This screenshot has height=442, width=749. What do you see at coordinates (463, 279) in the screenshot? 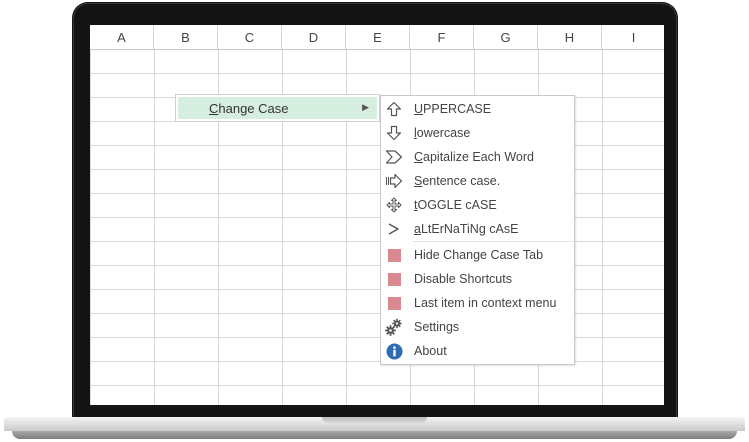
I see `submenu-label-disable-shortcuts: Disable Shortcuts` at bounding box center [463, 279].